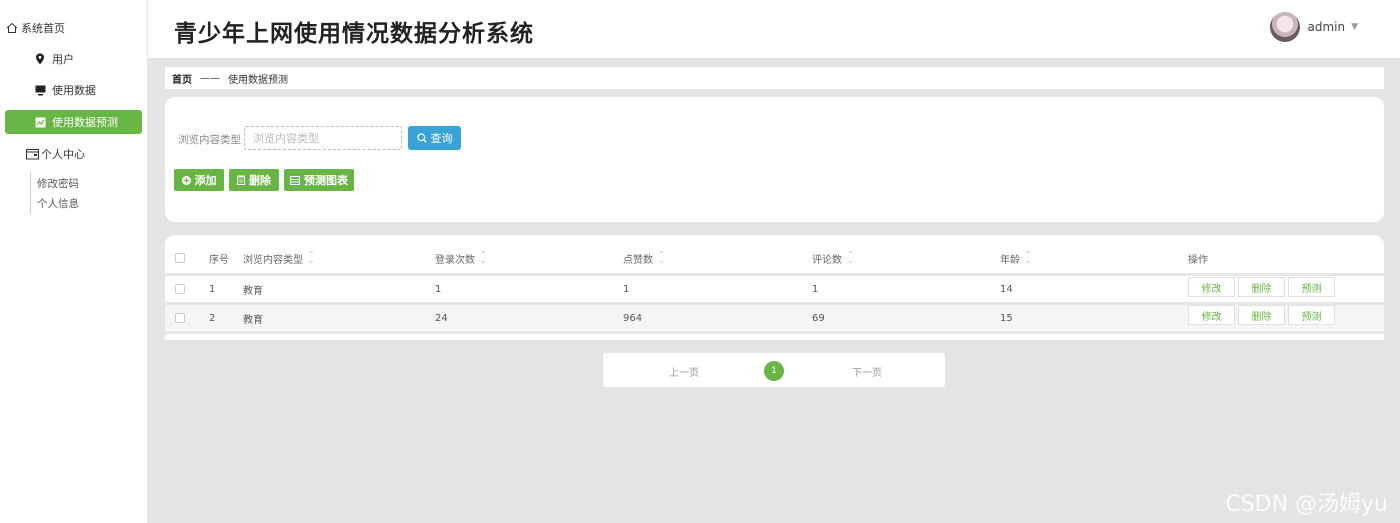  What do you see at coordinates (186, 180) in the screenshot?
I see `plus-circle-icon` at bounding box center [186, 180].